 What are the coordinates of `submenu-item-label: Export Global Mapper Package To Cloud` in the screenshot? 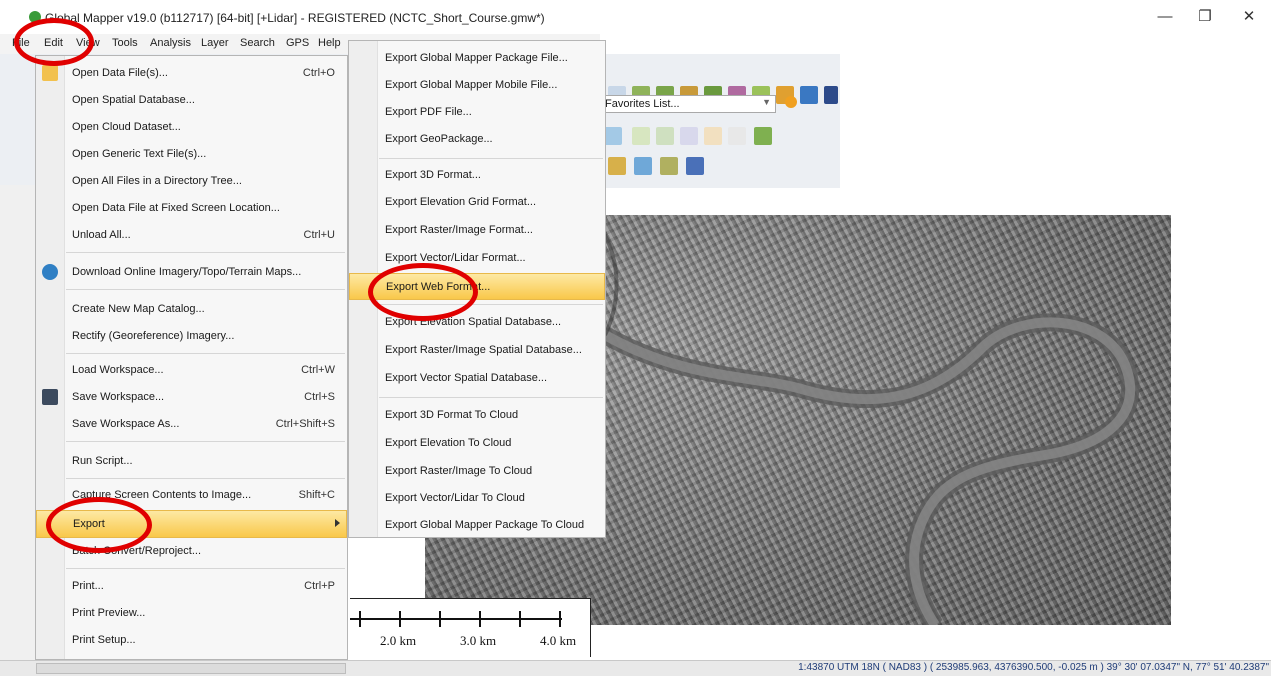 It's located at (485, 525).